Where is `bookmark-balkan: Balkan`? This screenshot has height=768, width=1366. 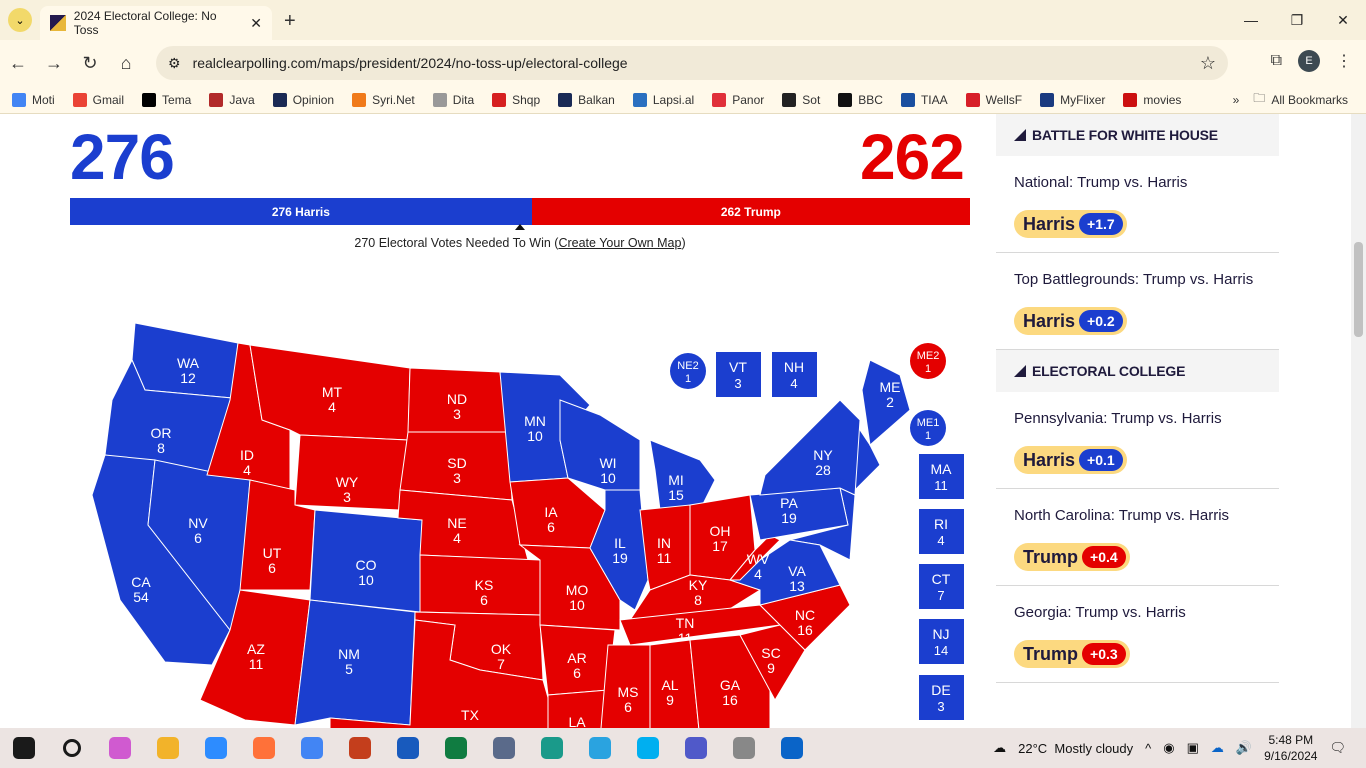 bookmark-balkan: Balkan is located at coordinates (586, 99).